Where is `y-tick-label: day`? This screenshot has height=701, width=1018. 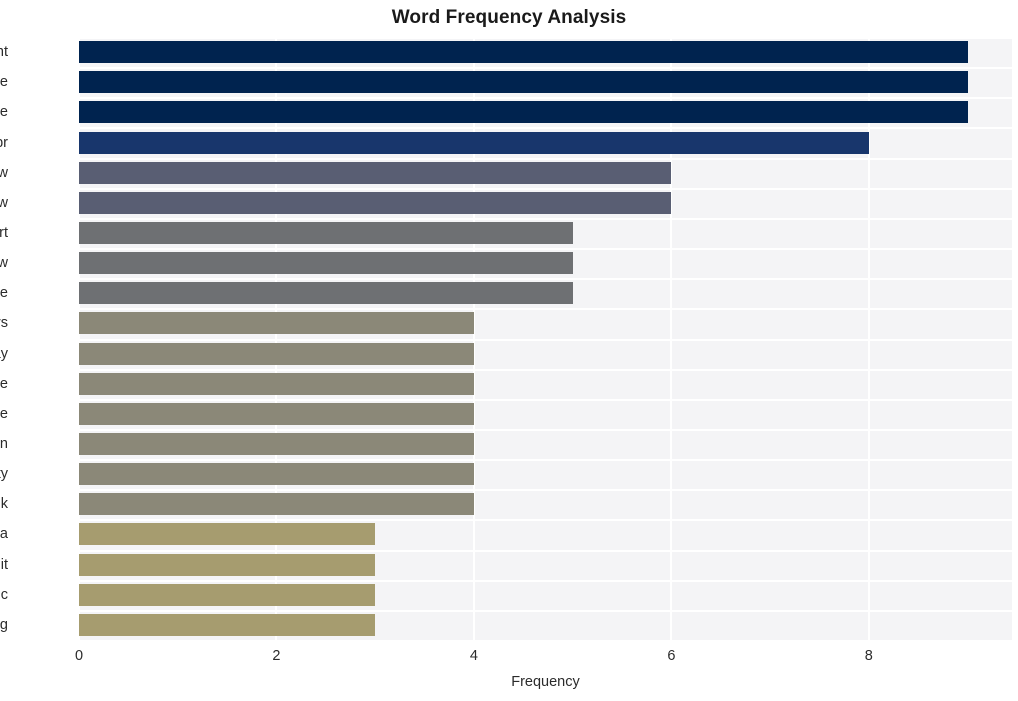 y-tick-label: day is located at coordinates (4, 353).